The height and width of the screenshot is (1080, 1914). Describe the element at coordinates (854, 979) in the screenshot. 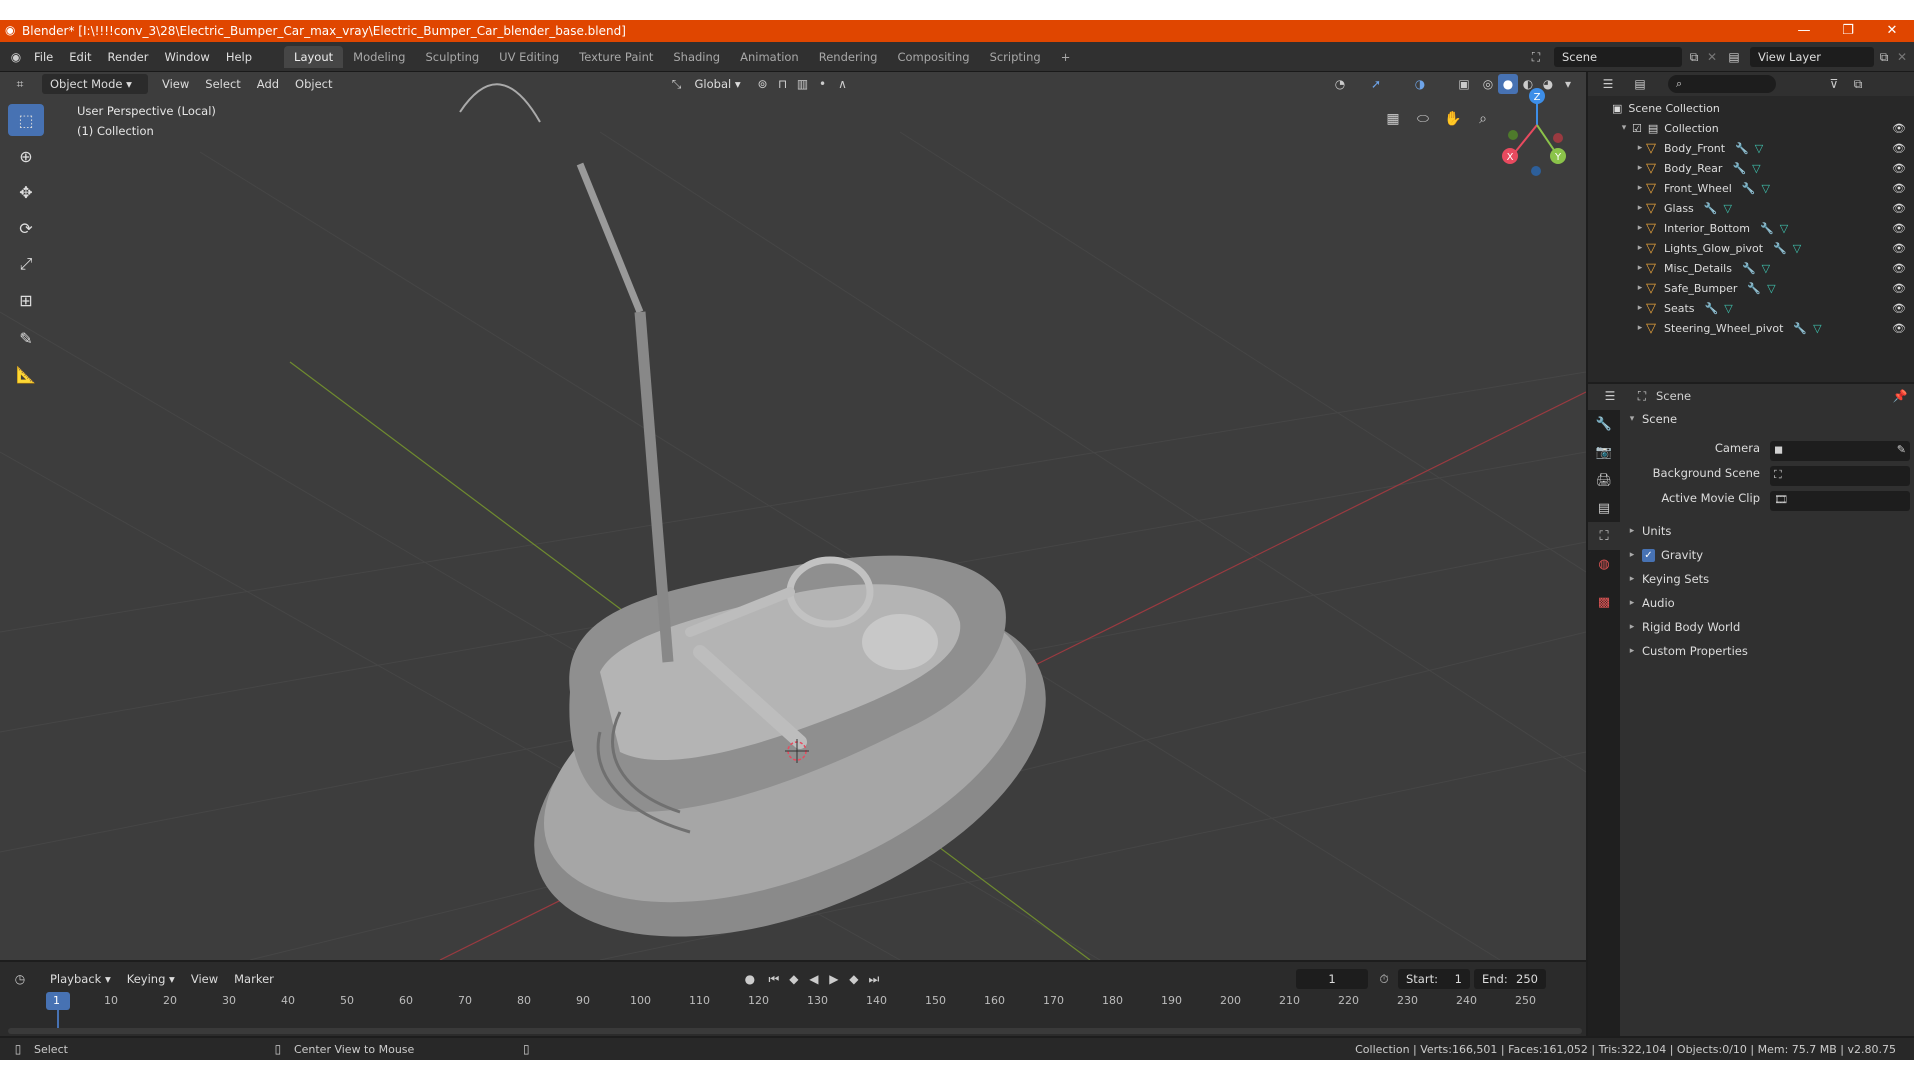

I see `next-keyframe-icon: ◆` at that location.